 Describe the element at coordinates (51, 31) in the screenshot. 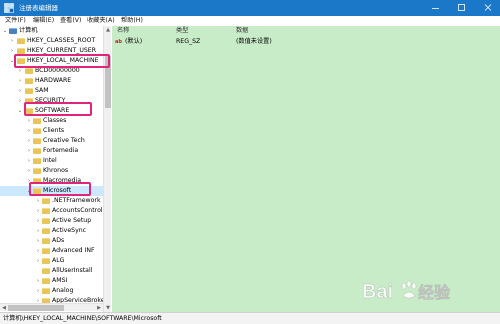

I see `tree-item-computer: ⌄ 计算机` at that location.